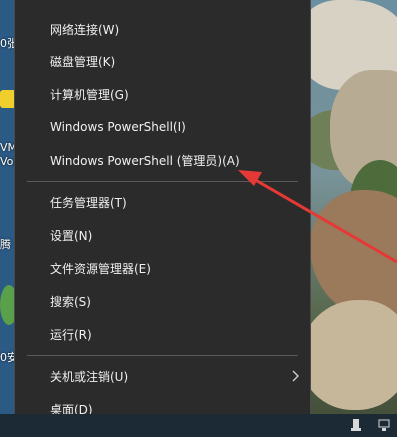 The image size is (397, 437). I want to click on menu-item-label: 计算机管理(G), so click(89, 94).